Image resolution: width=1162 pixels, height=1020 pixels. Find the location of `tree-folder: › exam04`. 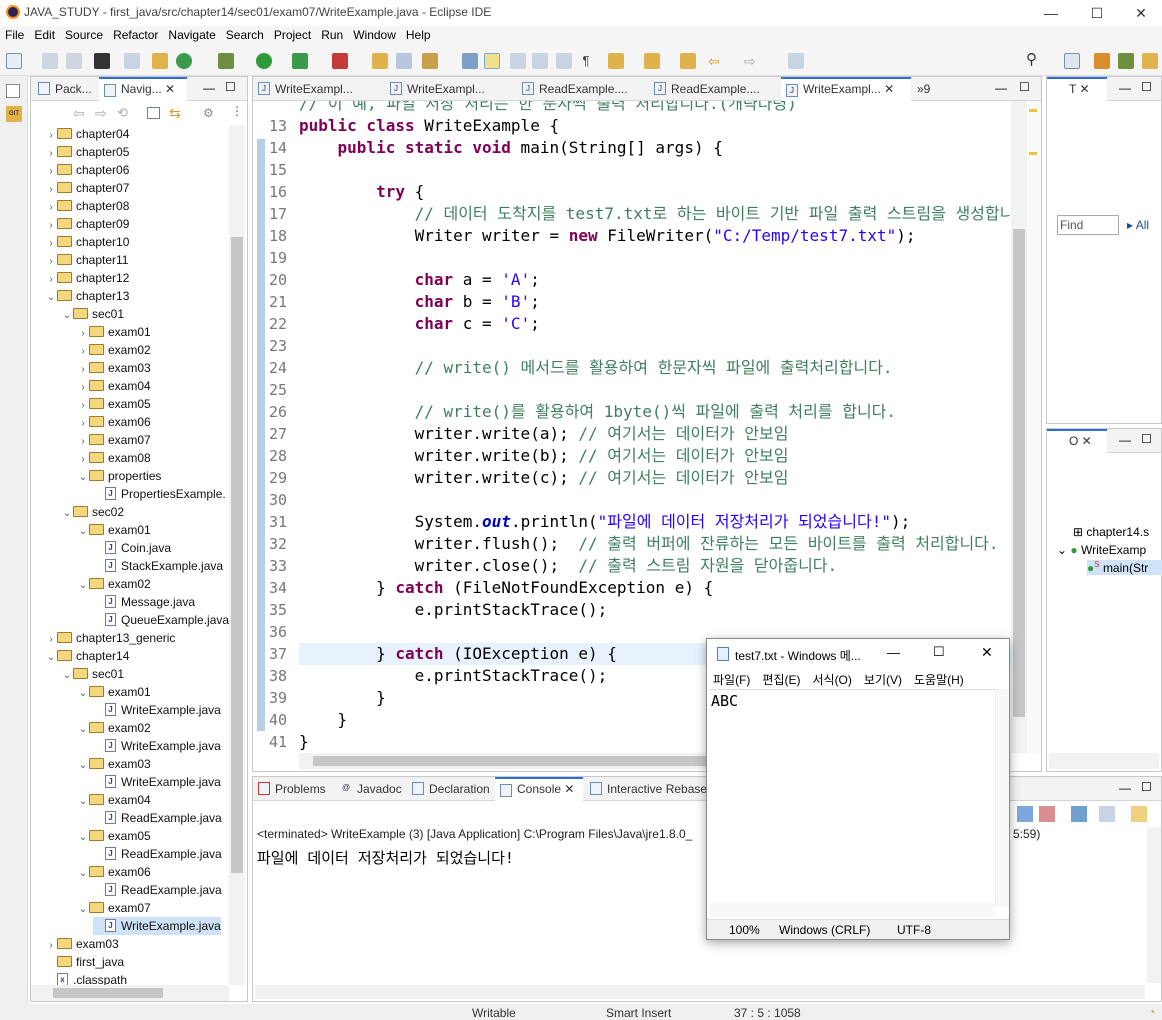

tree-folder: › exam04 is located at coordinates (113, 386).